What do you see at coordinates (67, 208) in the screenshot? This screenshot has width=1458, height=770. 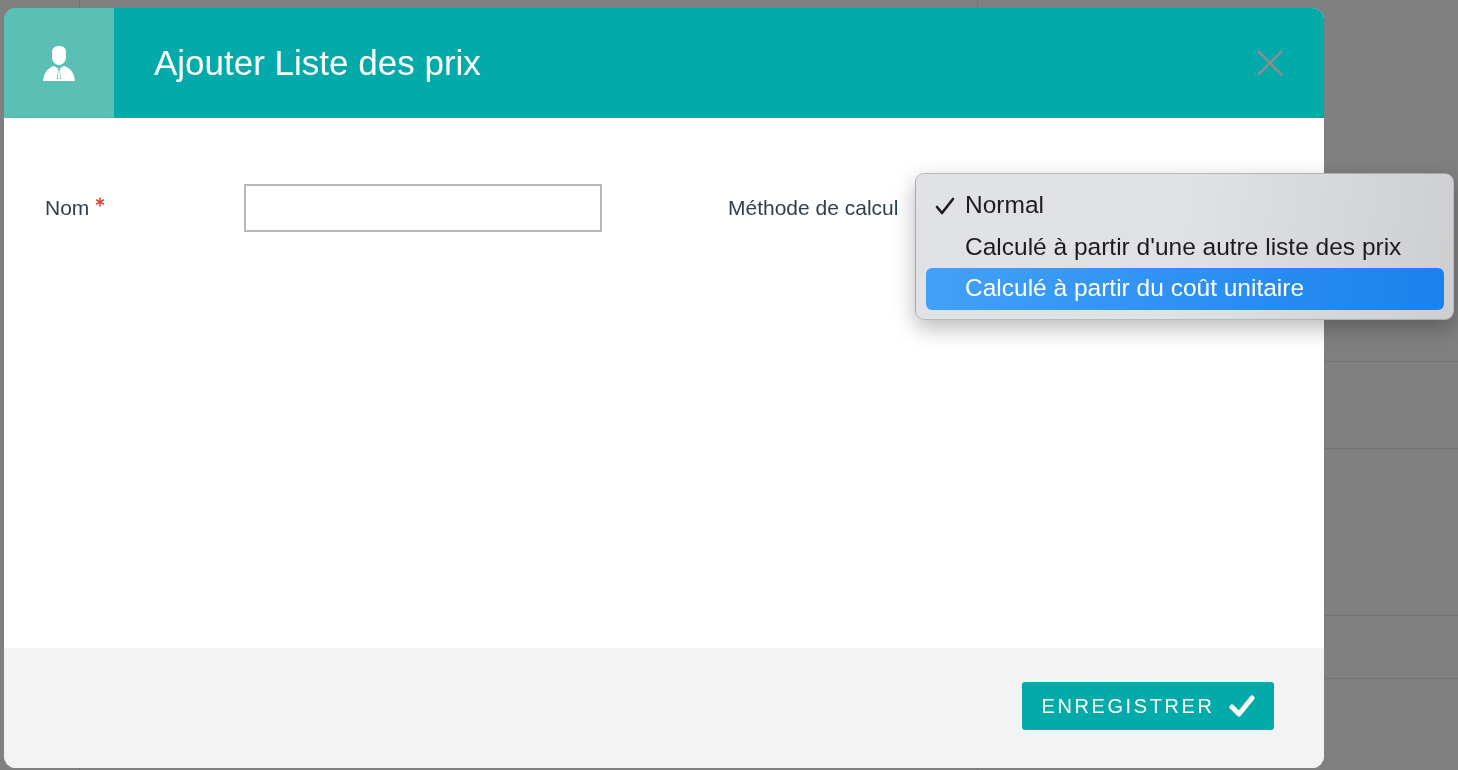 I see `field-label: Nom` at bounding box center [67, 208].